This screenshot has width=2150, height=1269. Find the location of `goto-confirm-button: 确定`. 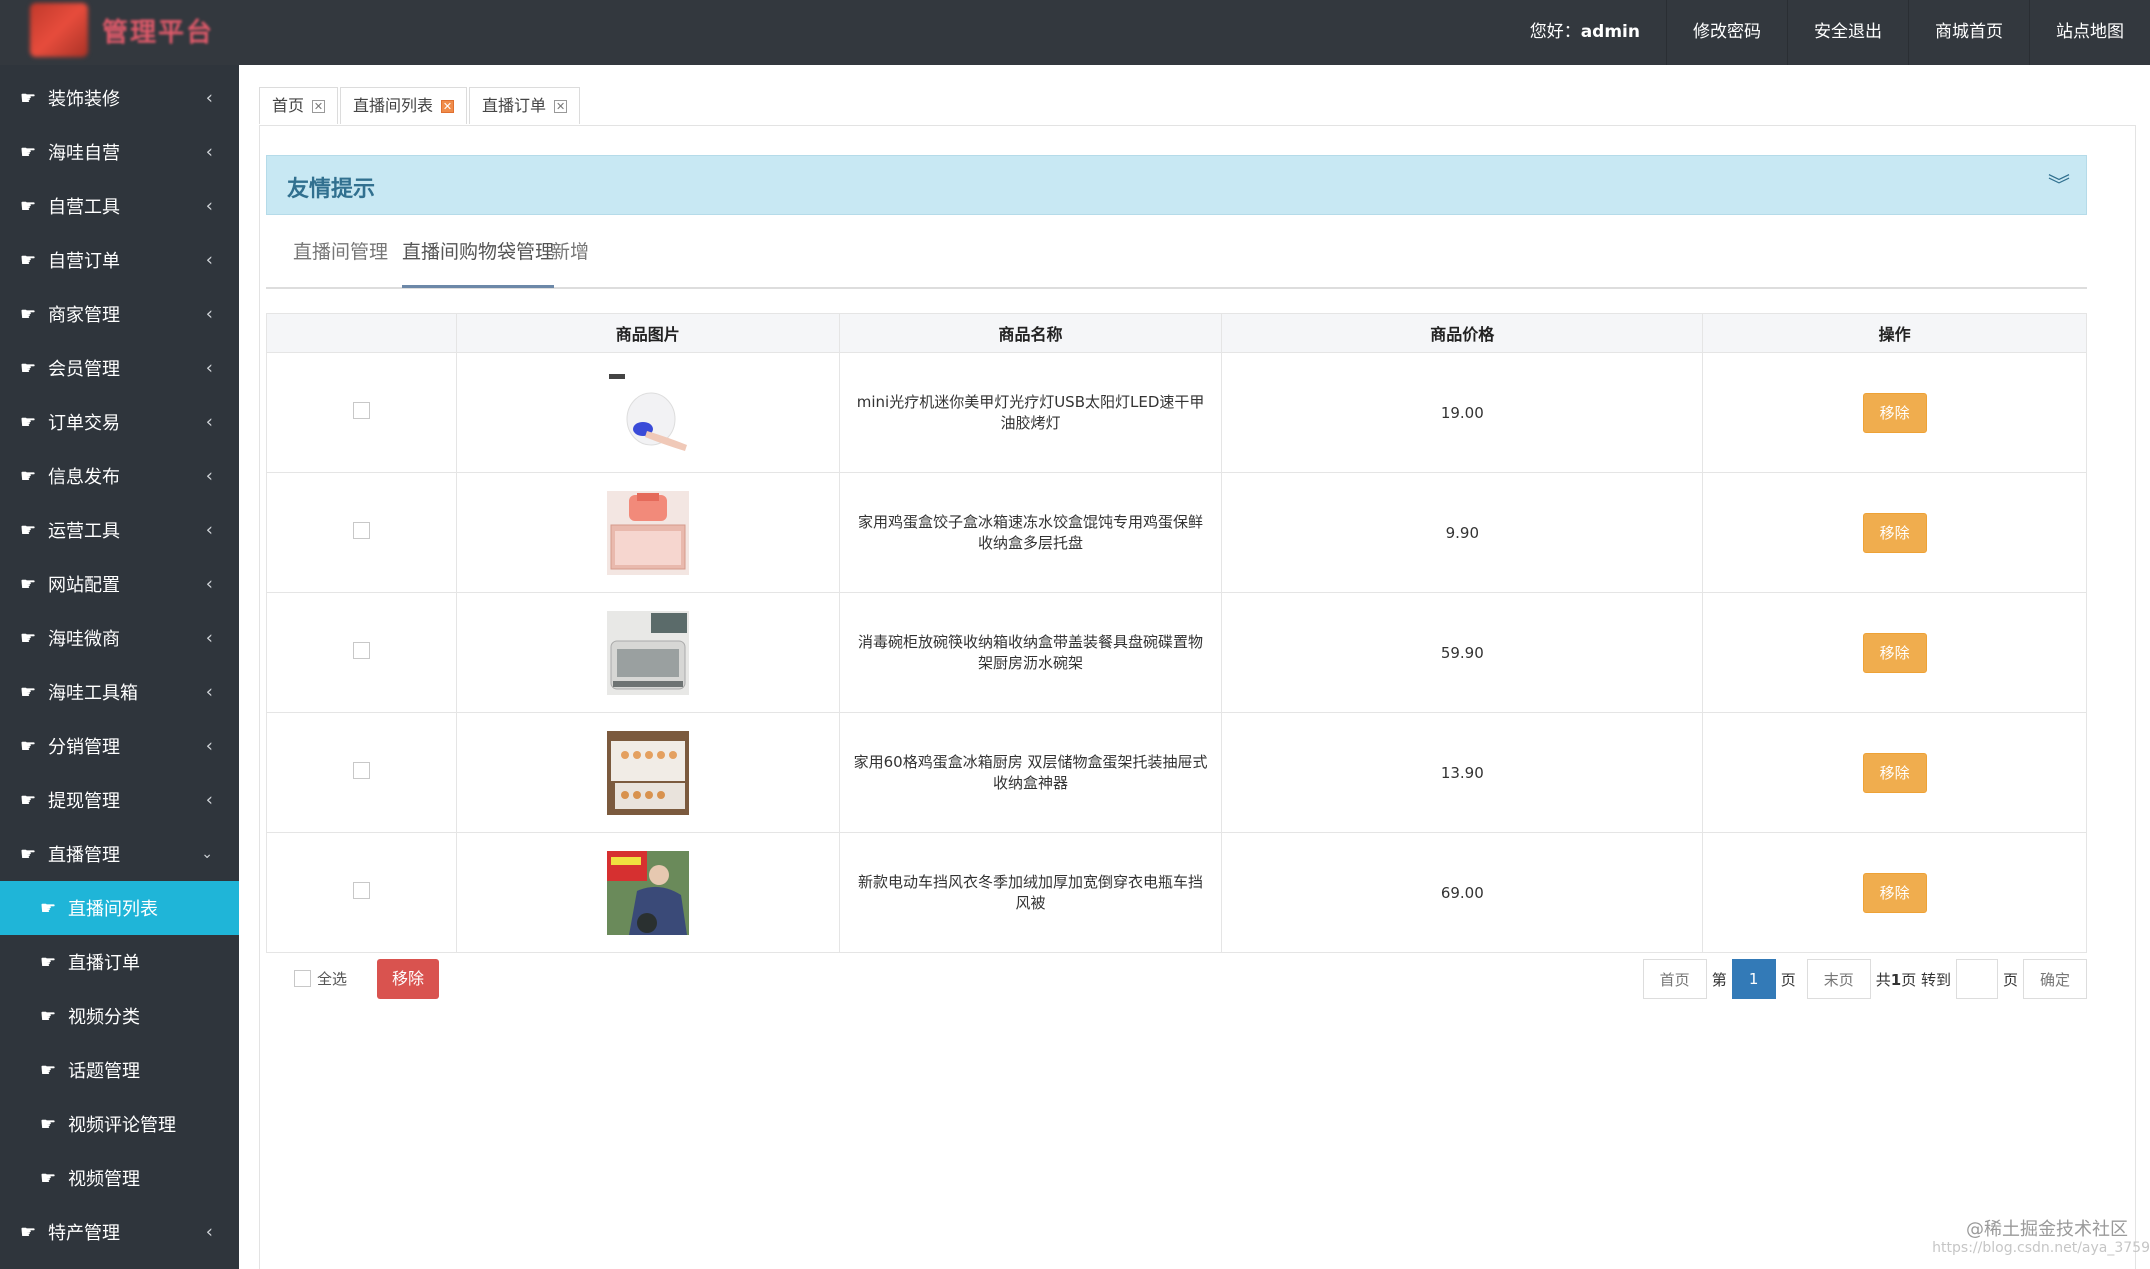

goto-confirm-button: 确定 is located at coordinates (2054, 979).